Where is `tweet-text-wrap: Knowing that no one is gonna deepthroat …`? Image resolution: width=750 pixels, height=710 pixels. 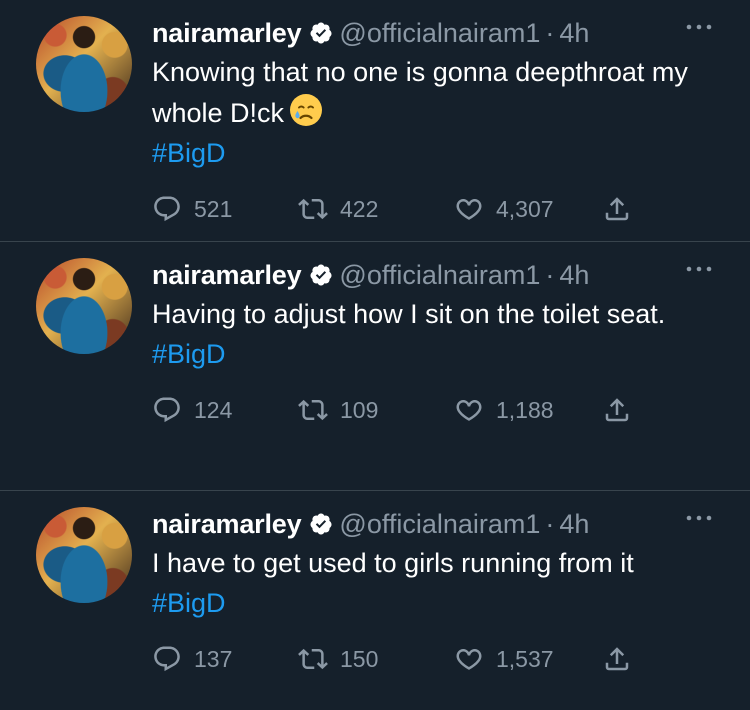 tweet-text-wrap: Knowing that no one is gonna deepthroat … is located at coordinates (443, 92).